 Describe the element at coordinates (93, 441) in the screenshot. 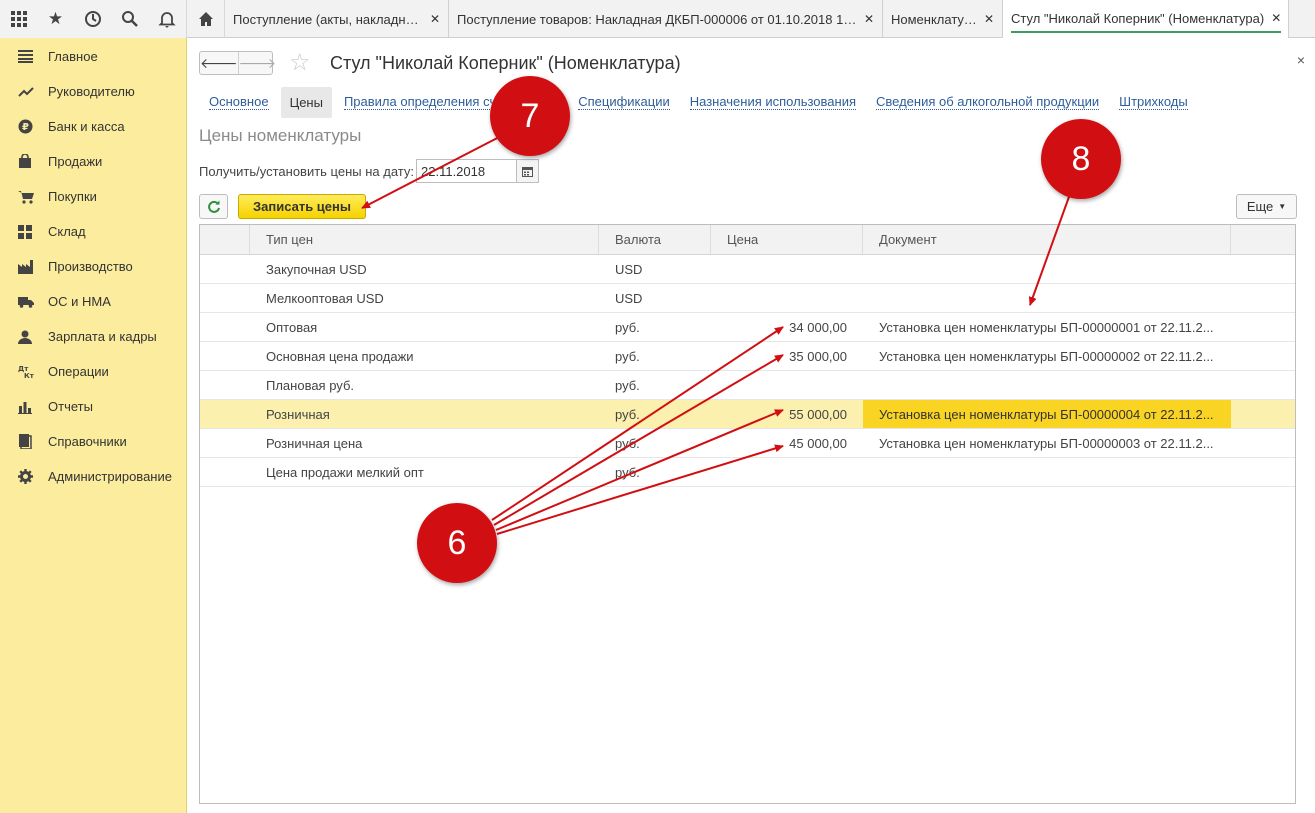

I see `sidebar-item-references: Справочники` at that location.